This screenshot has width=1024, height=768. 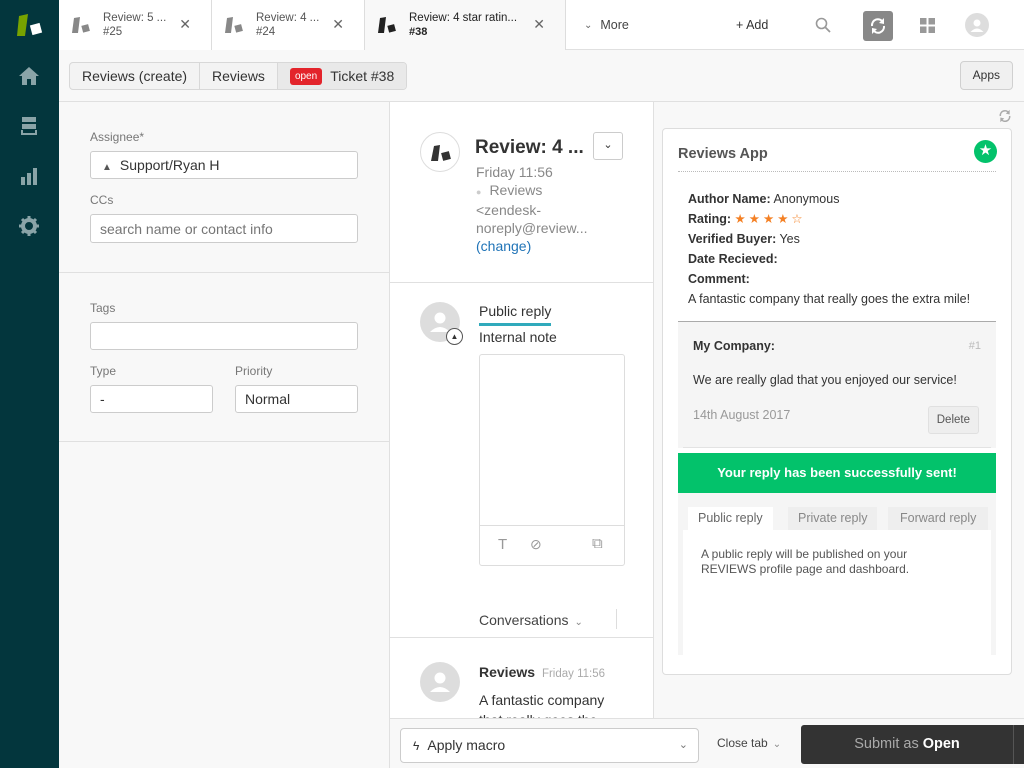 I want to click on breadcrumb-reviews-create: Reviews (create), so click(x=135, y=76).